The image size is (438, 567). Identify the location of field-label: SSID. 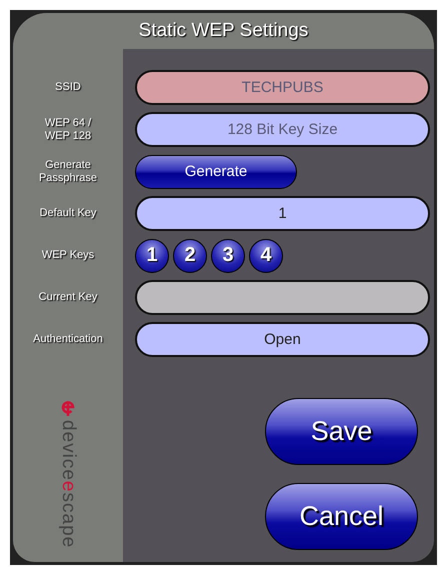
(68, 88).